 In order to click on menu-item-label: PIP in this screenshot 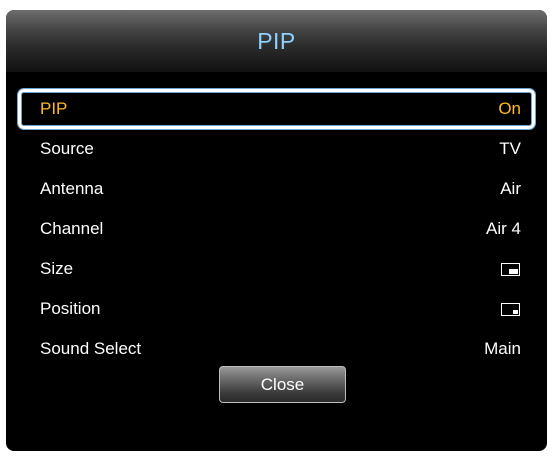, I will do `click(54, 108)`.